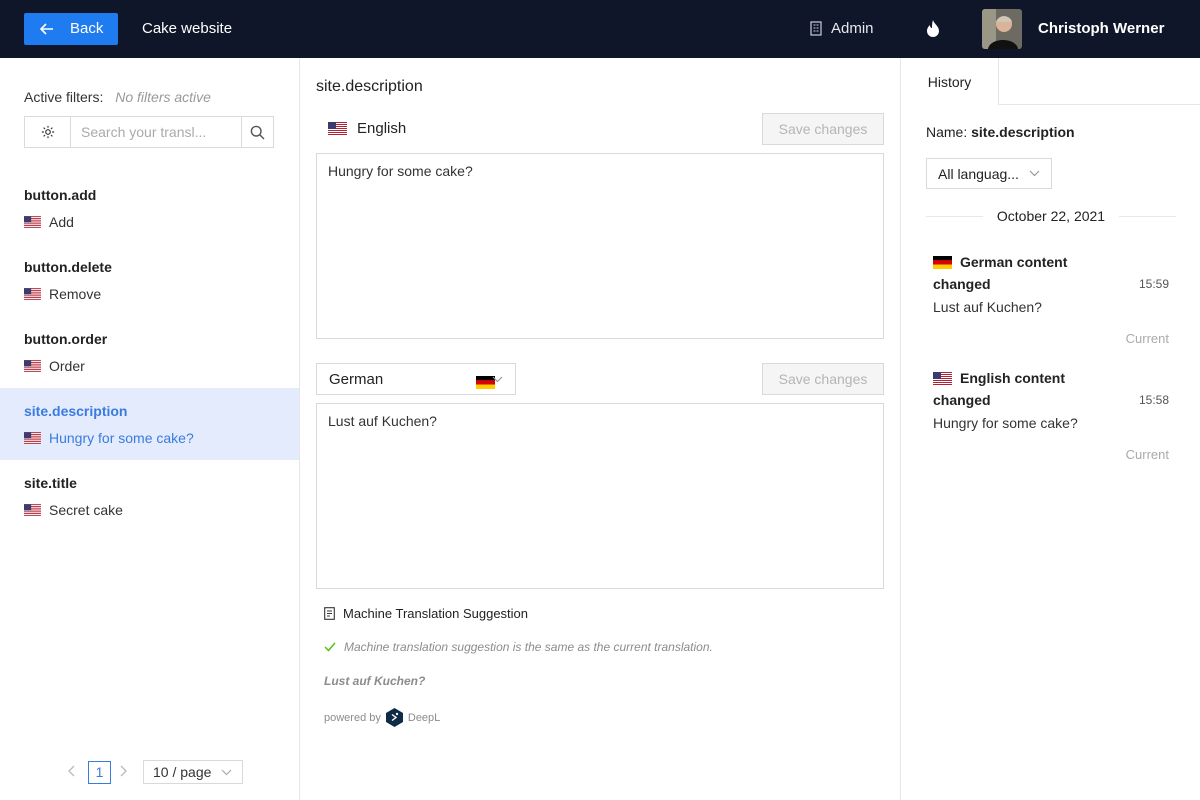 The image size is (1200, 800). What do you see at coordinates (75, 294) in the screenshot?
I see `key-value-text: Remove` at bounding box center [75, 294].